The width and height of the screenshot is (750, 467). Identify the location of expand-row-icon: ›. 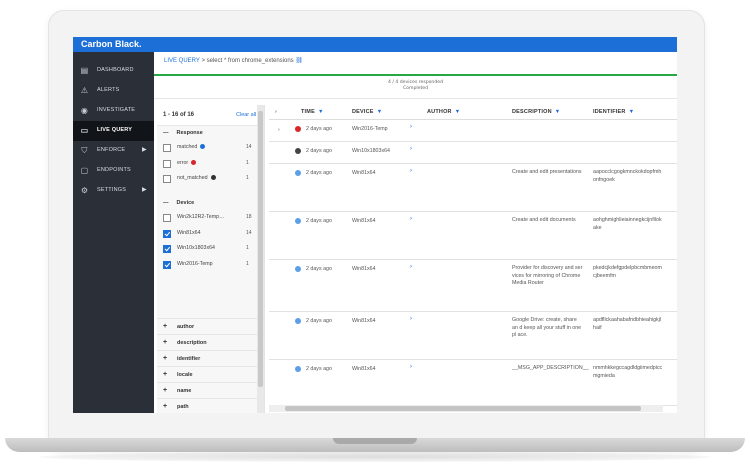
(279, 130).